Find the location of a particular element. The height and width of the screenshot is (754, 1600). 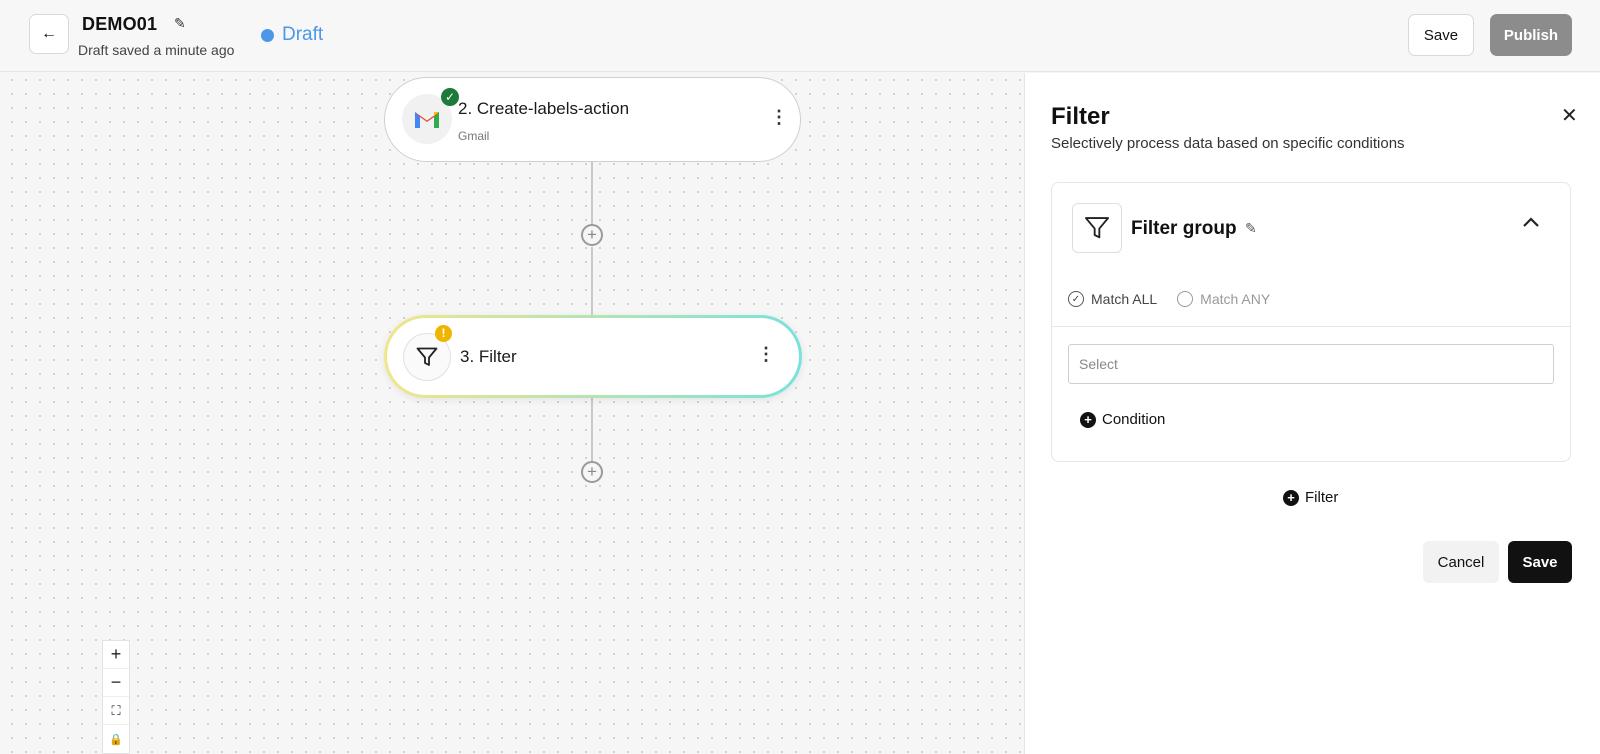

cancel-button: Cancel is located at coordinates (1461, 562).